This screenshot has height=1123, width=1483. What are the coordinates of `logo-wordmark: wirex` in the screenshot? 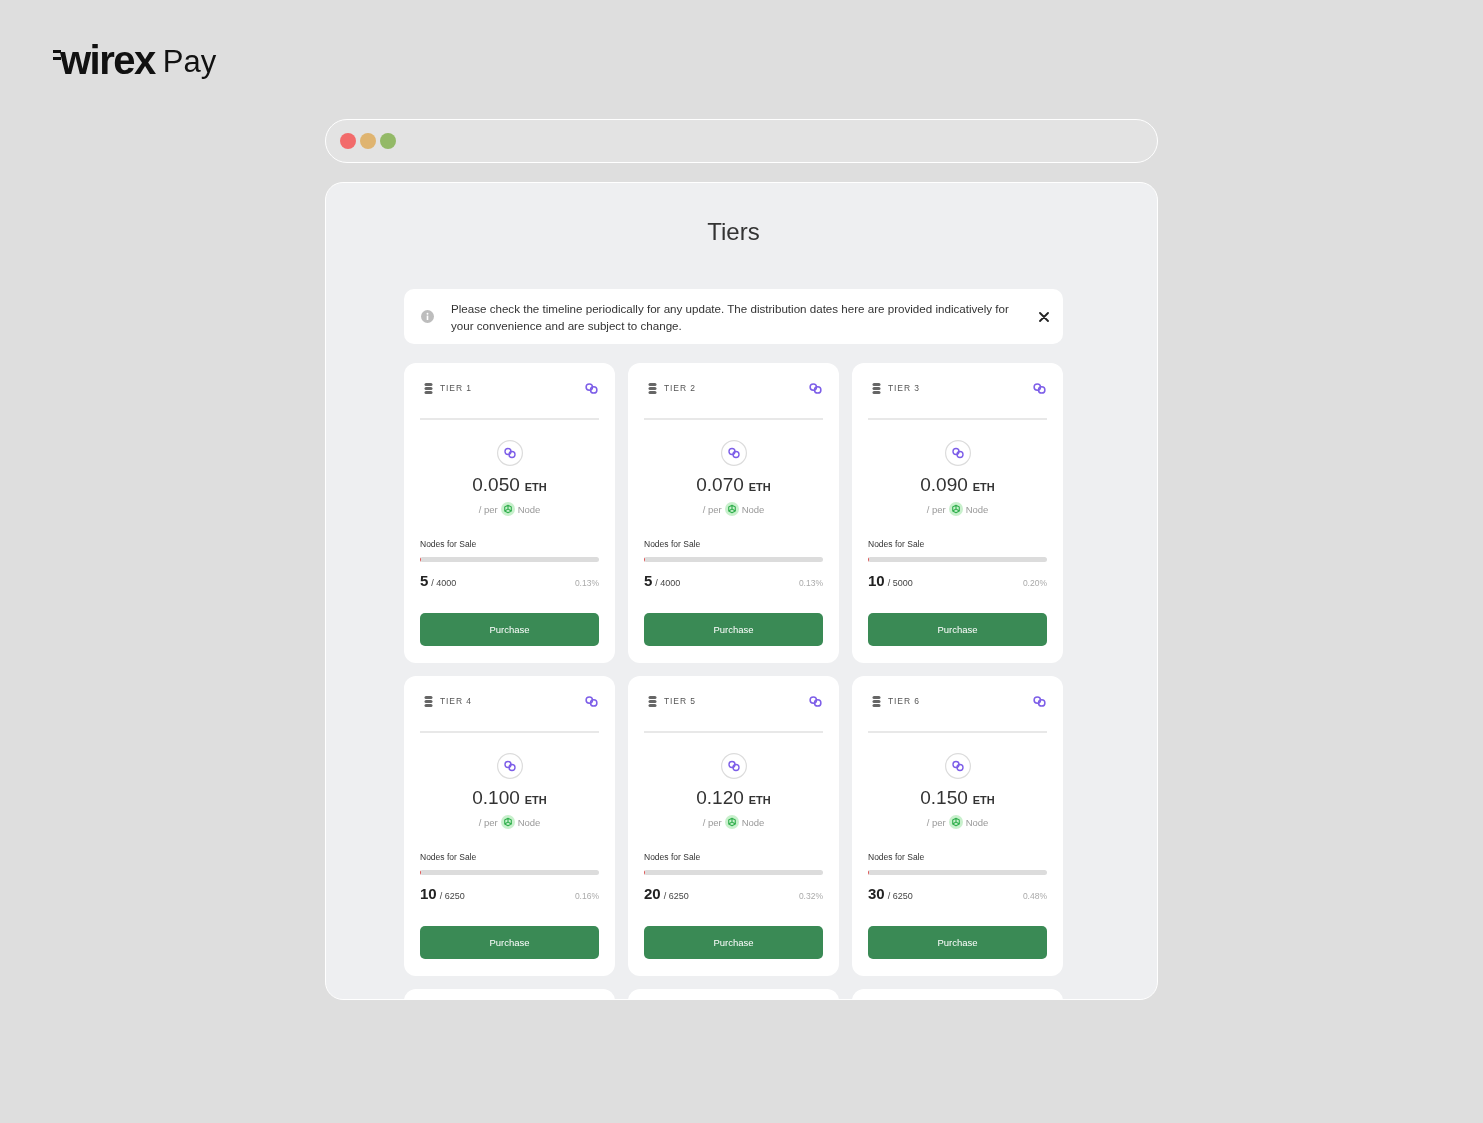 It's located at (107, 60).